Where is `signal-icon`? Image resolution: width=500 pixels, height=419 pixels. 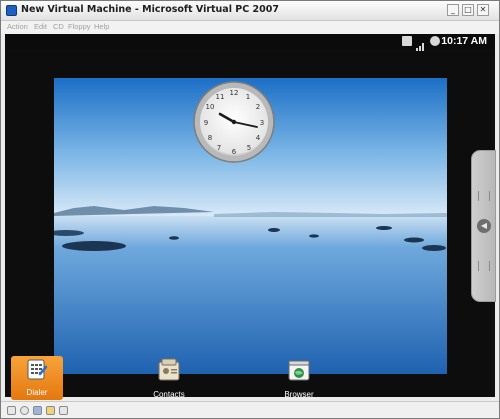
signal-icon is located at coordinates (421, 43).